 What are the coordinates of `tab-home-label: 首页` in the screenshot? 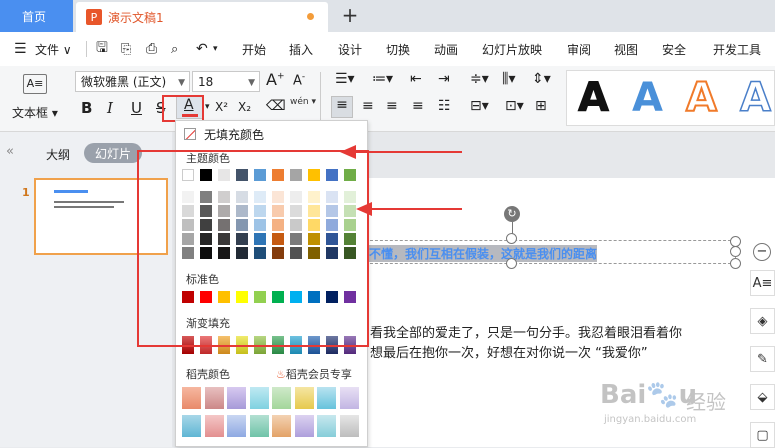 It's located at (34, 16).